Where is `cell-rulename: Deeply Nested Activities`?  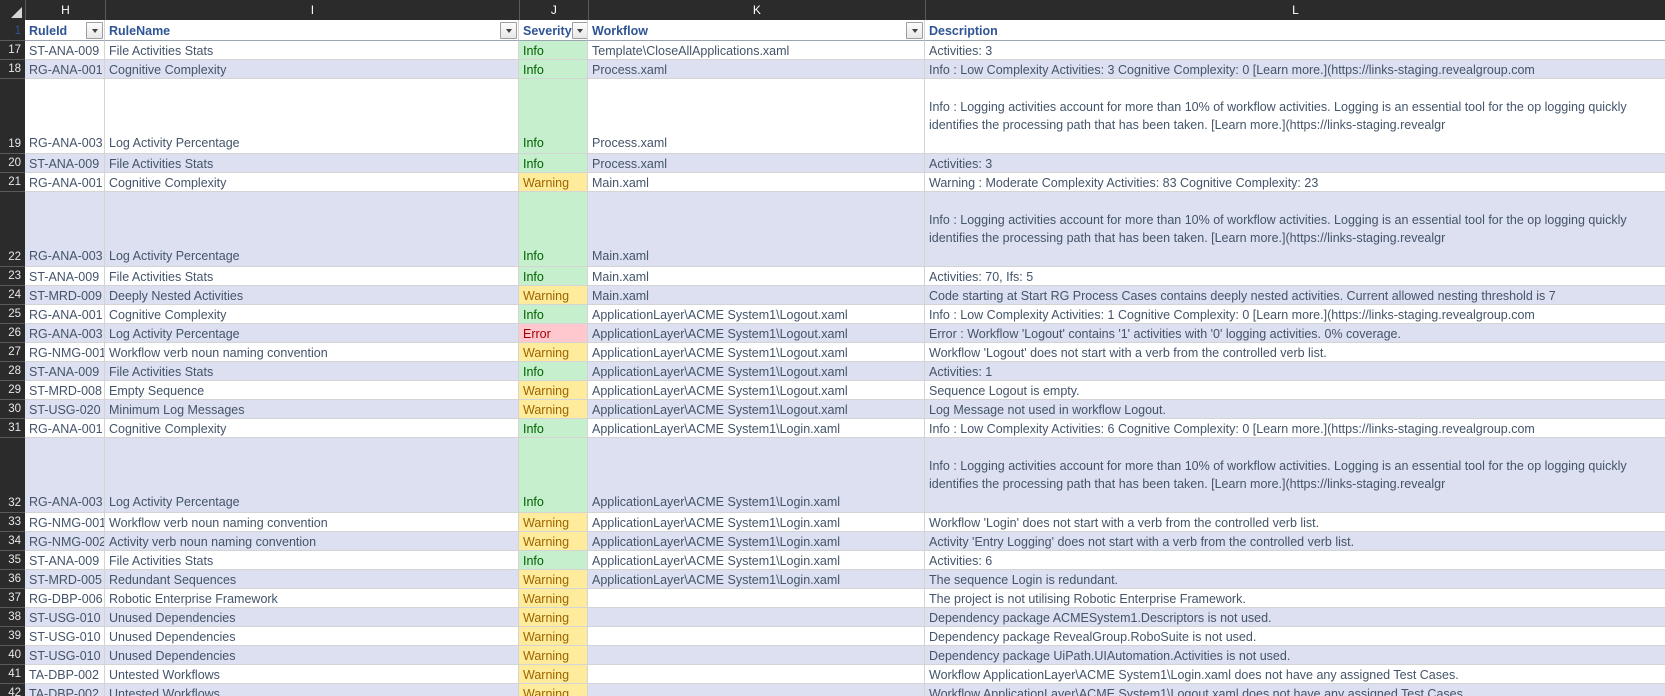 cell-rulename: Deeply Nested Activities is located at coordinates (312, 295).